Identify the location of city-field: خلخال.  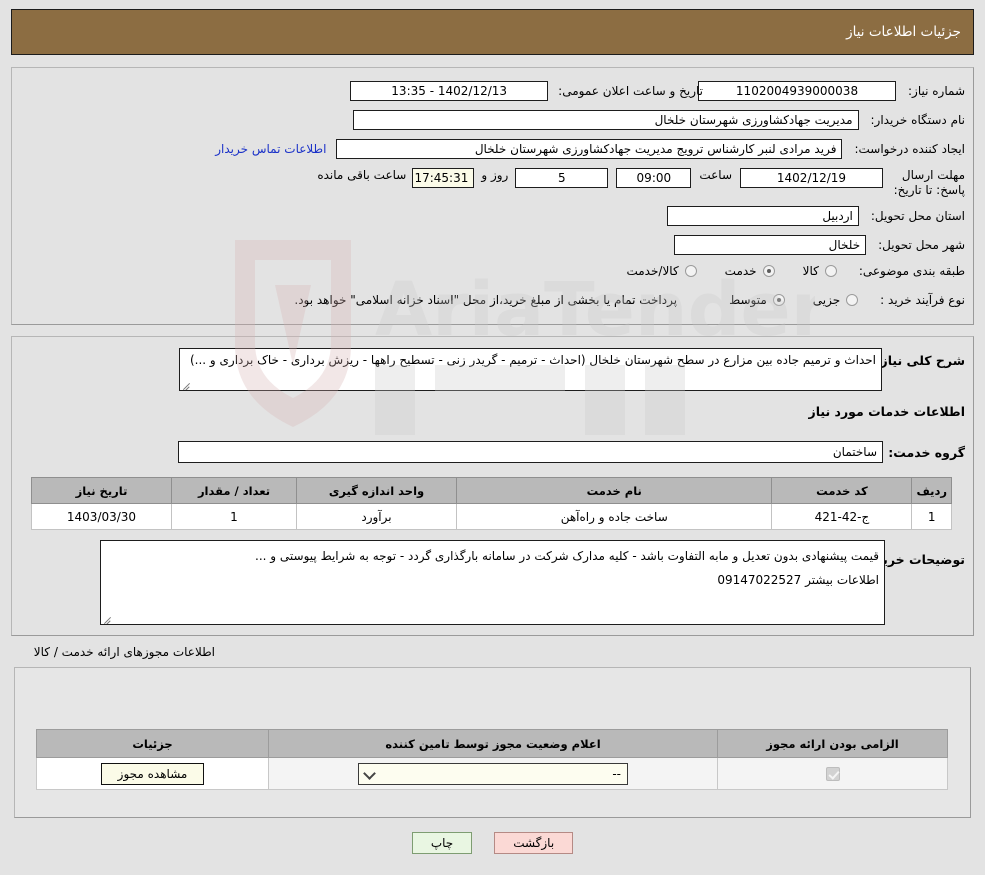
(770, 245).